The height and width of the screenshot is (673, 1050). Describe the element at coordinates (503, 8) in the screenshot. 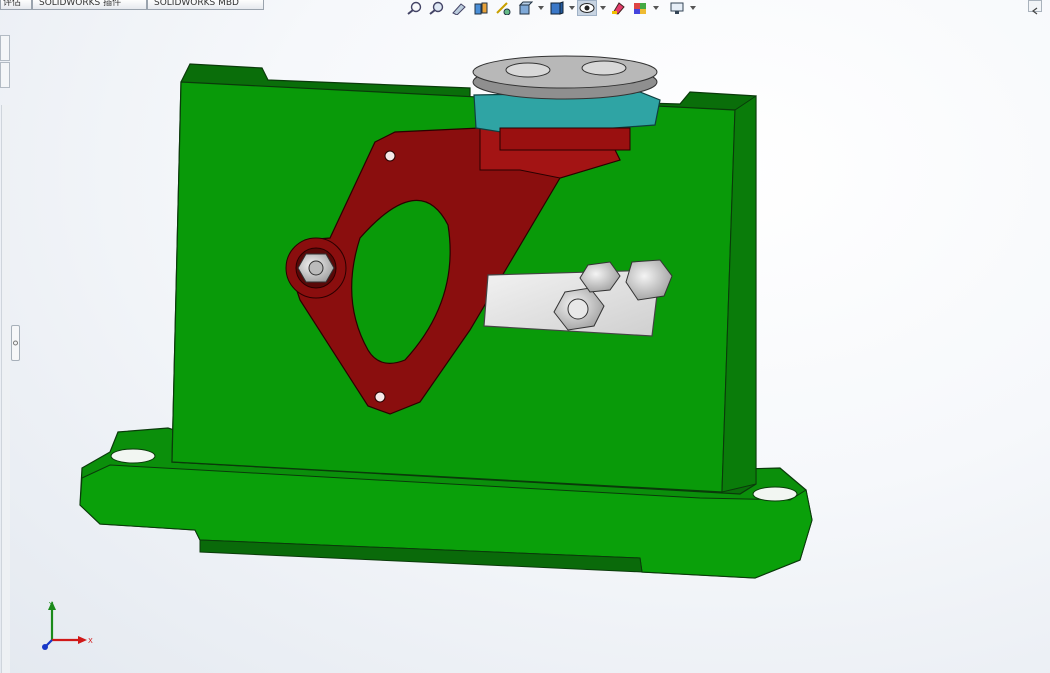

I see `dynamic-annotation-icon` at that location.